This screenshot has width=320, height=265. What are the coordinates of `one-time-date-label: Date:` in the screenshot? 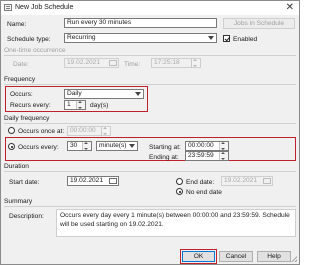 It's located at (21, 64).